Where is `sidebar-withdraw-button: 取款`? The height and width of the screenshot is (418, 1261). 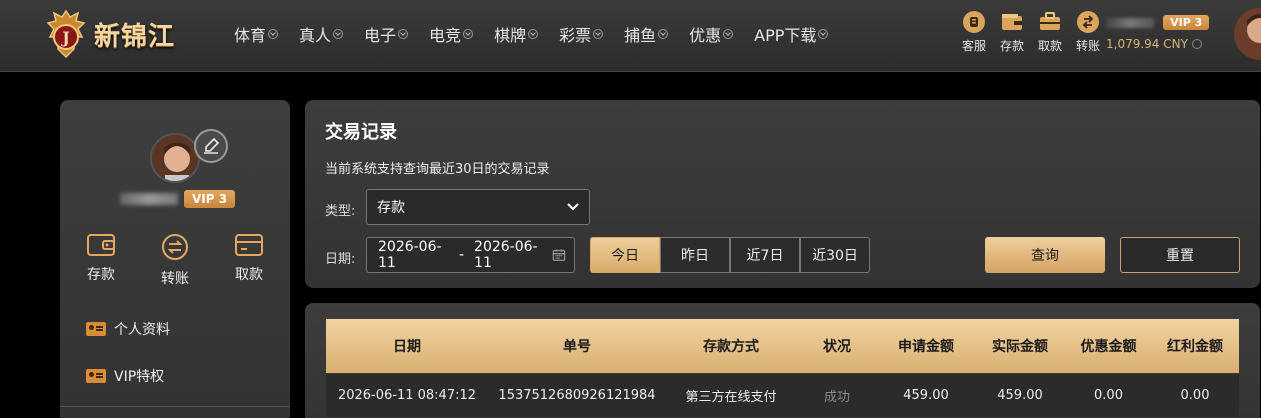 sidebar-withdraw-button: 取款 is located at coordinates (249, 260).